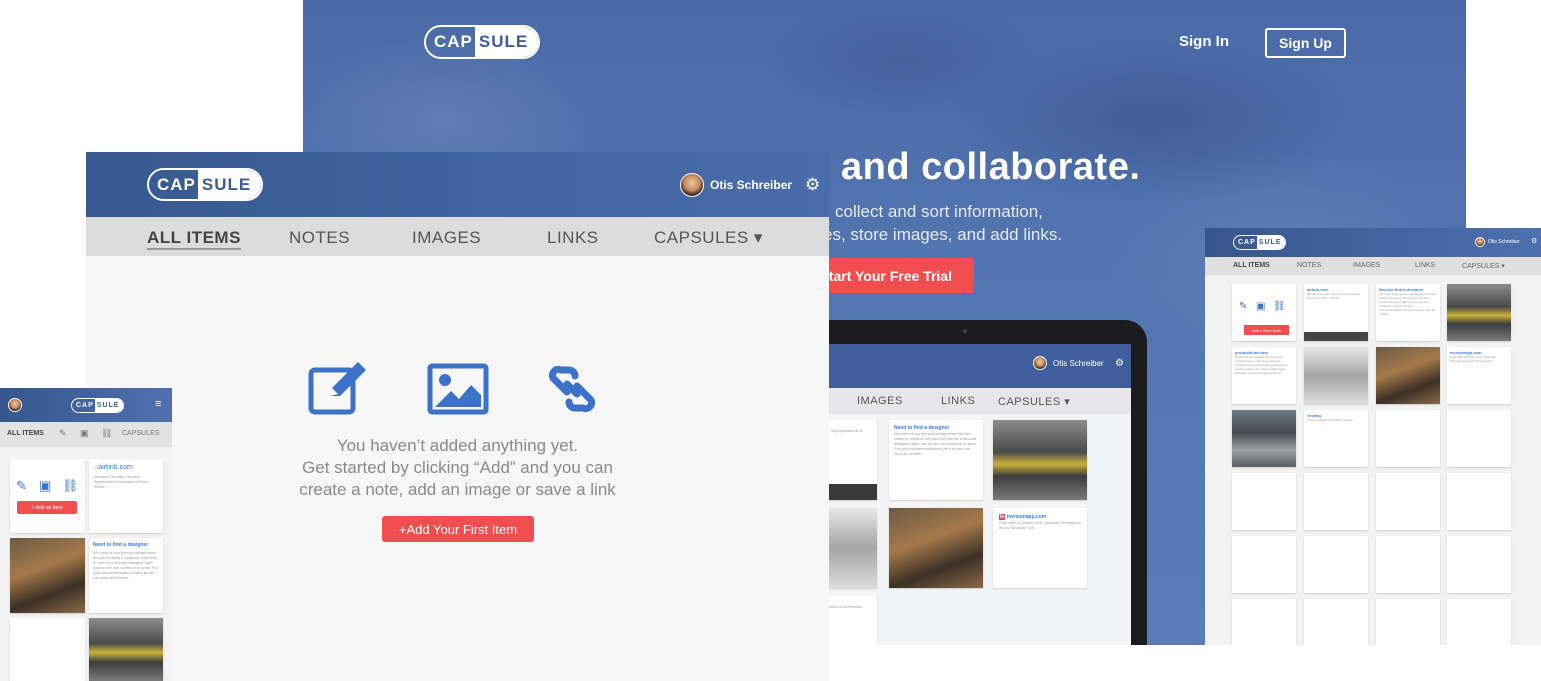 The width and height of the screenshot is (1541, 681). I want to click on add-image-icon, so click(458, 391).